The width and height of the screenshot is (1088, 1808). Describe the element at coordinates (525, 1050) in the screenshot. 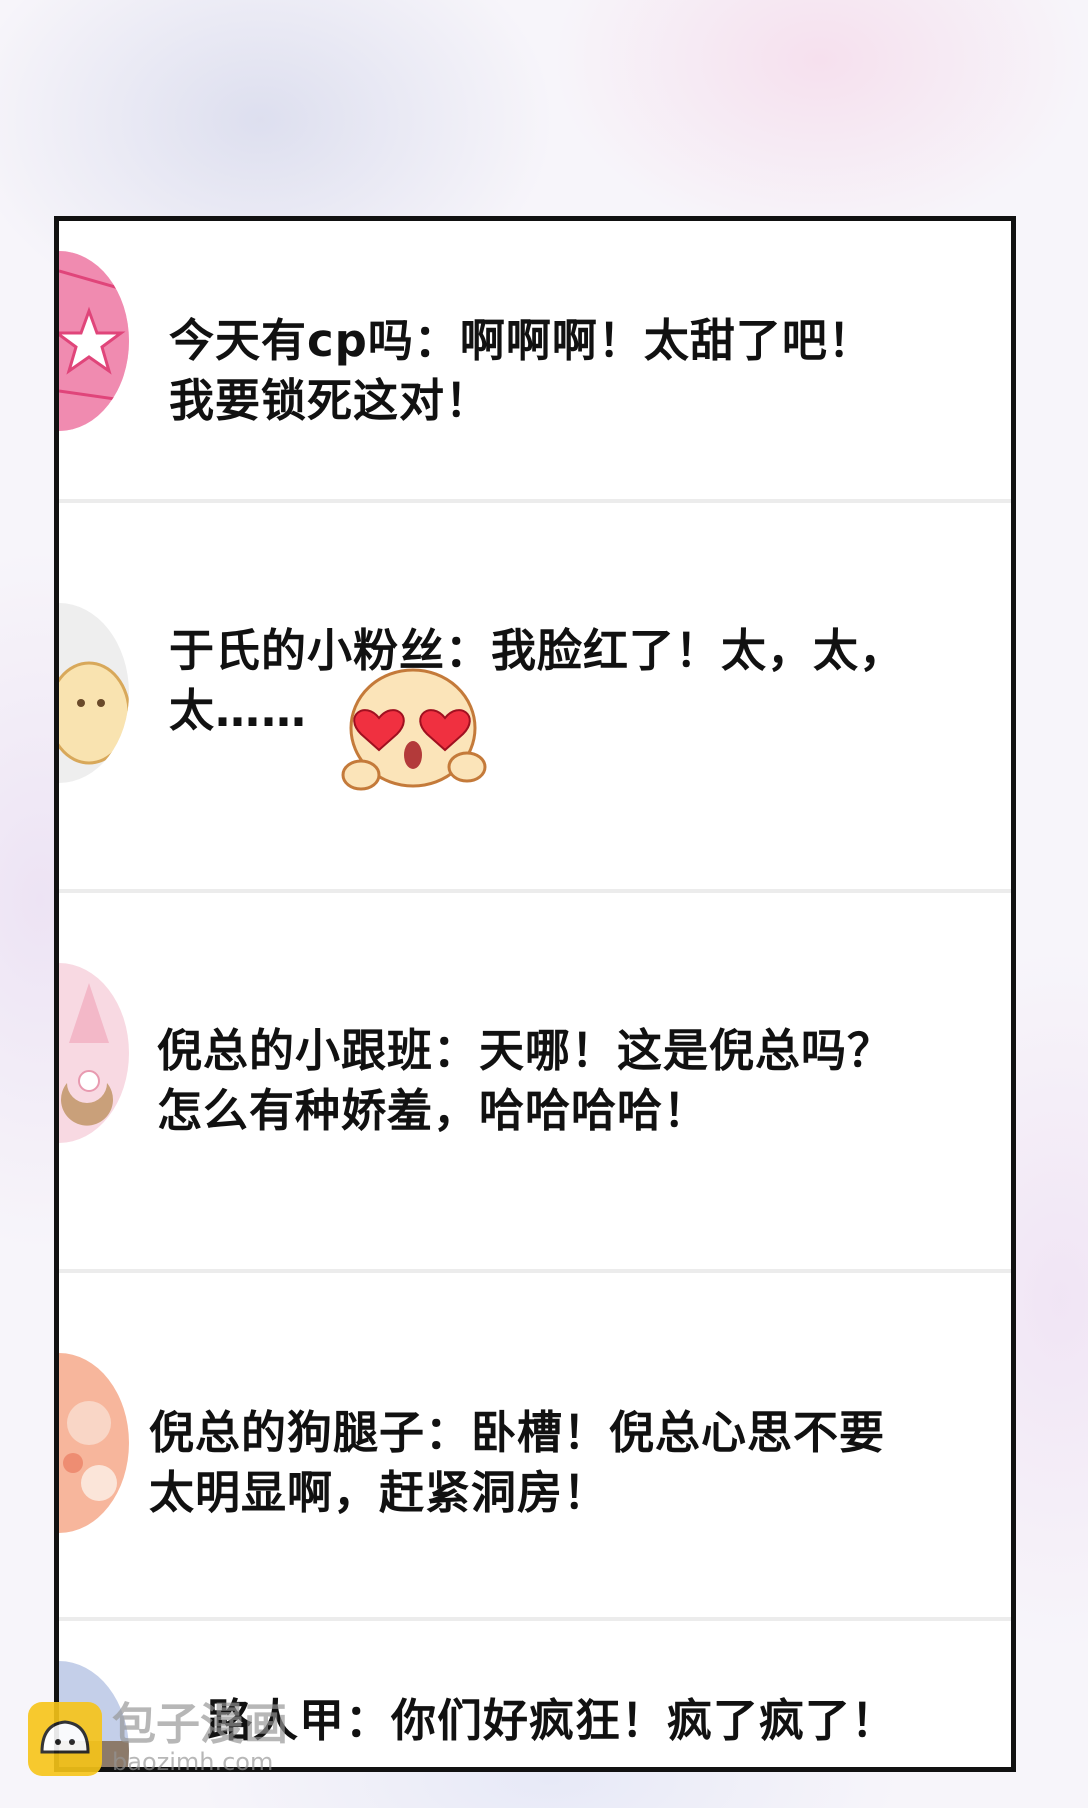

I see `comment-text: 倪总的小跟班：天哪！这是倪总吗？` at that location.